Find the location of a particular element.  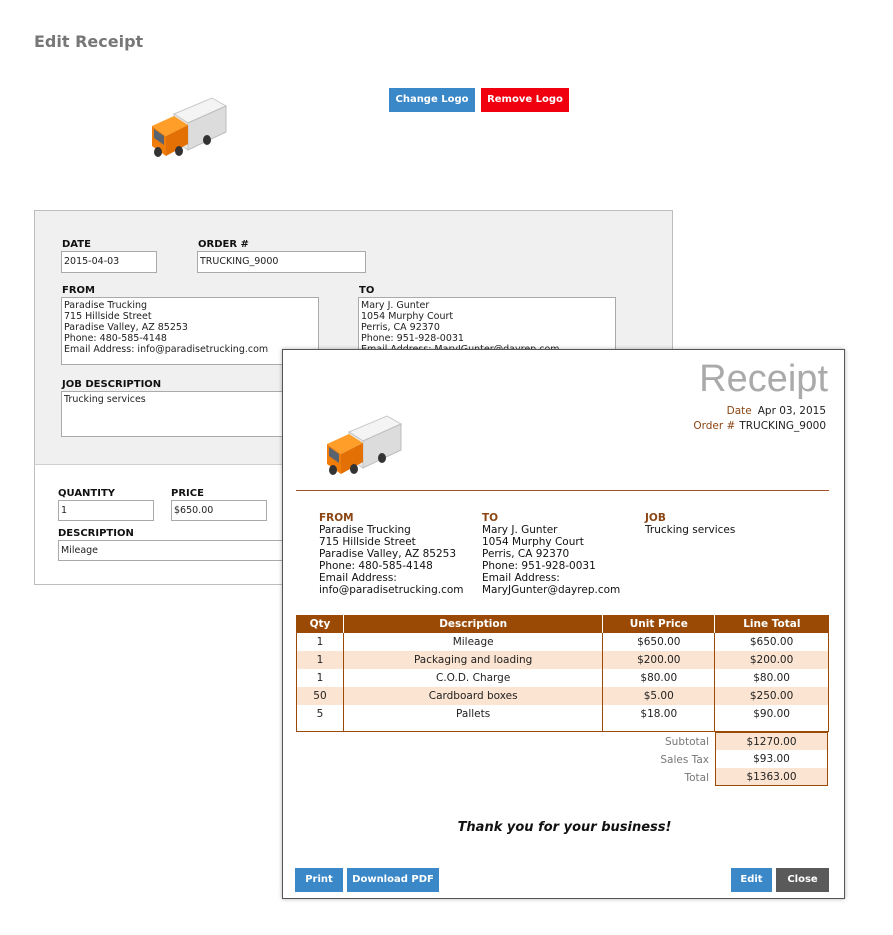

column-header-description: Description is located at coordinates (472, 624).